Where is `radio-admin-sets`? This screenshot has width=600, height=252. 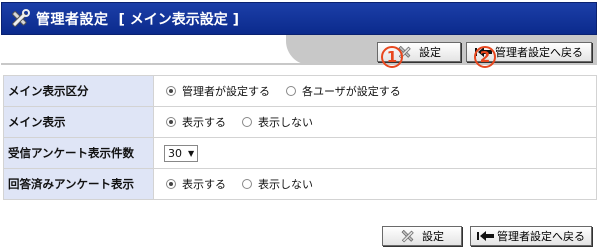
radio-admin-sets is located at coordinates (171, 91).